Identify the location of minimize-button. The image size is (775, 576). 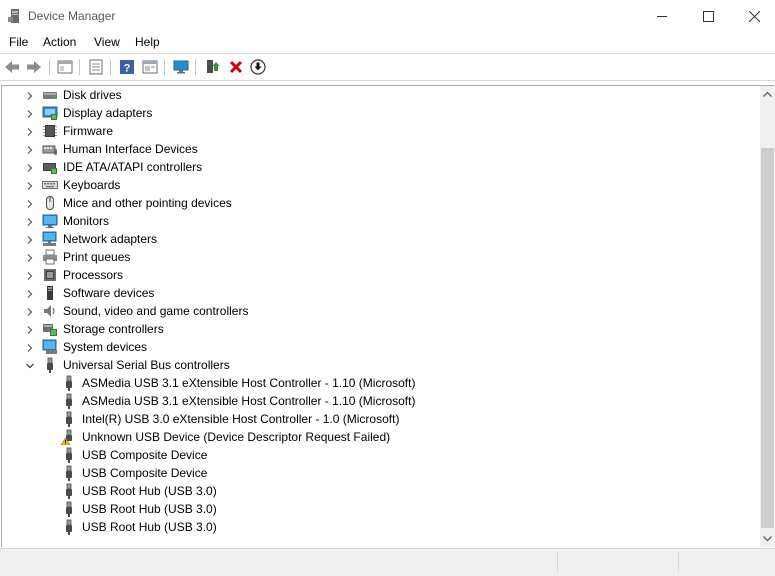
(662, 16).